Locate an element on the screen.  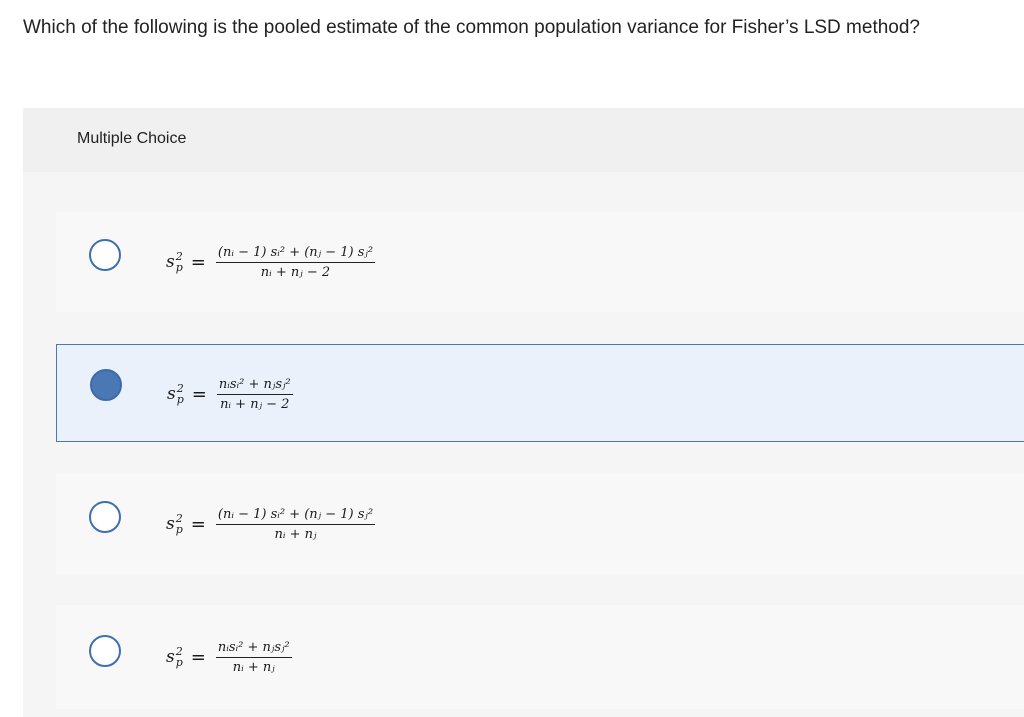
fraction: nᵢsᵢ² + nⱼsⱼ² nᵢ + nⱼ − 2 is located at coordinates (254, 394).